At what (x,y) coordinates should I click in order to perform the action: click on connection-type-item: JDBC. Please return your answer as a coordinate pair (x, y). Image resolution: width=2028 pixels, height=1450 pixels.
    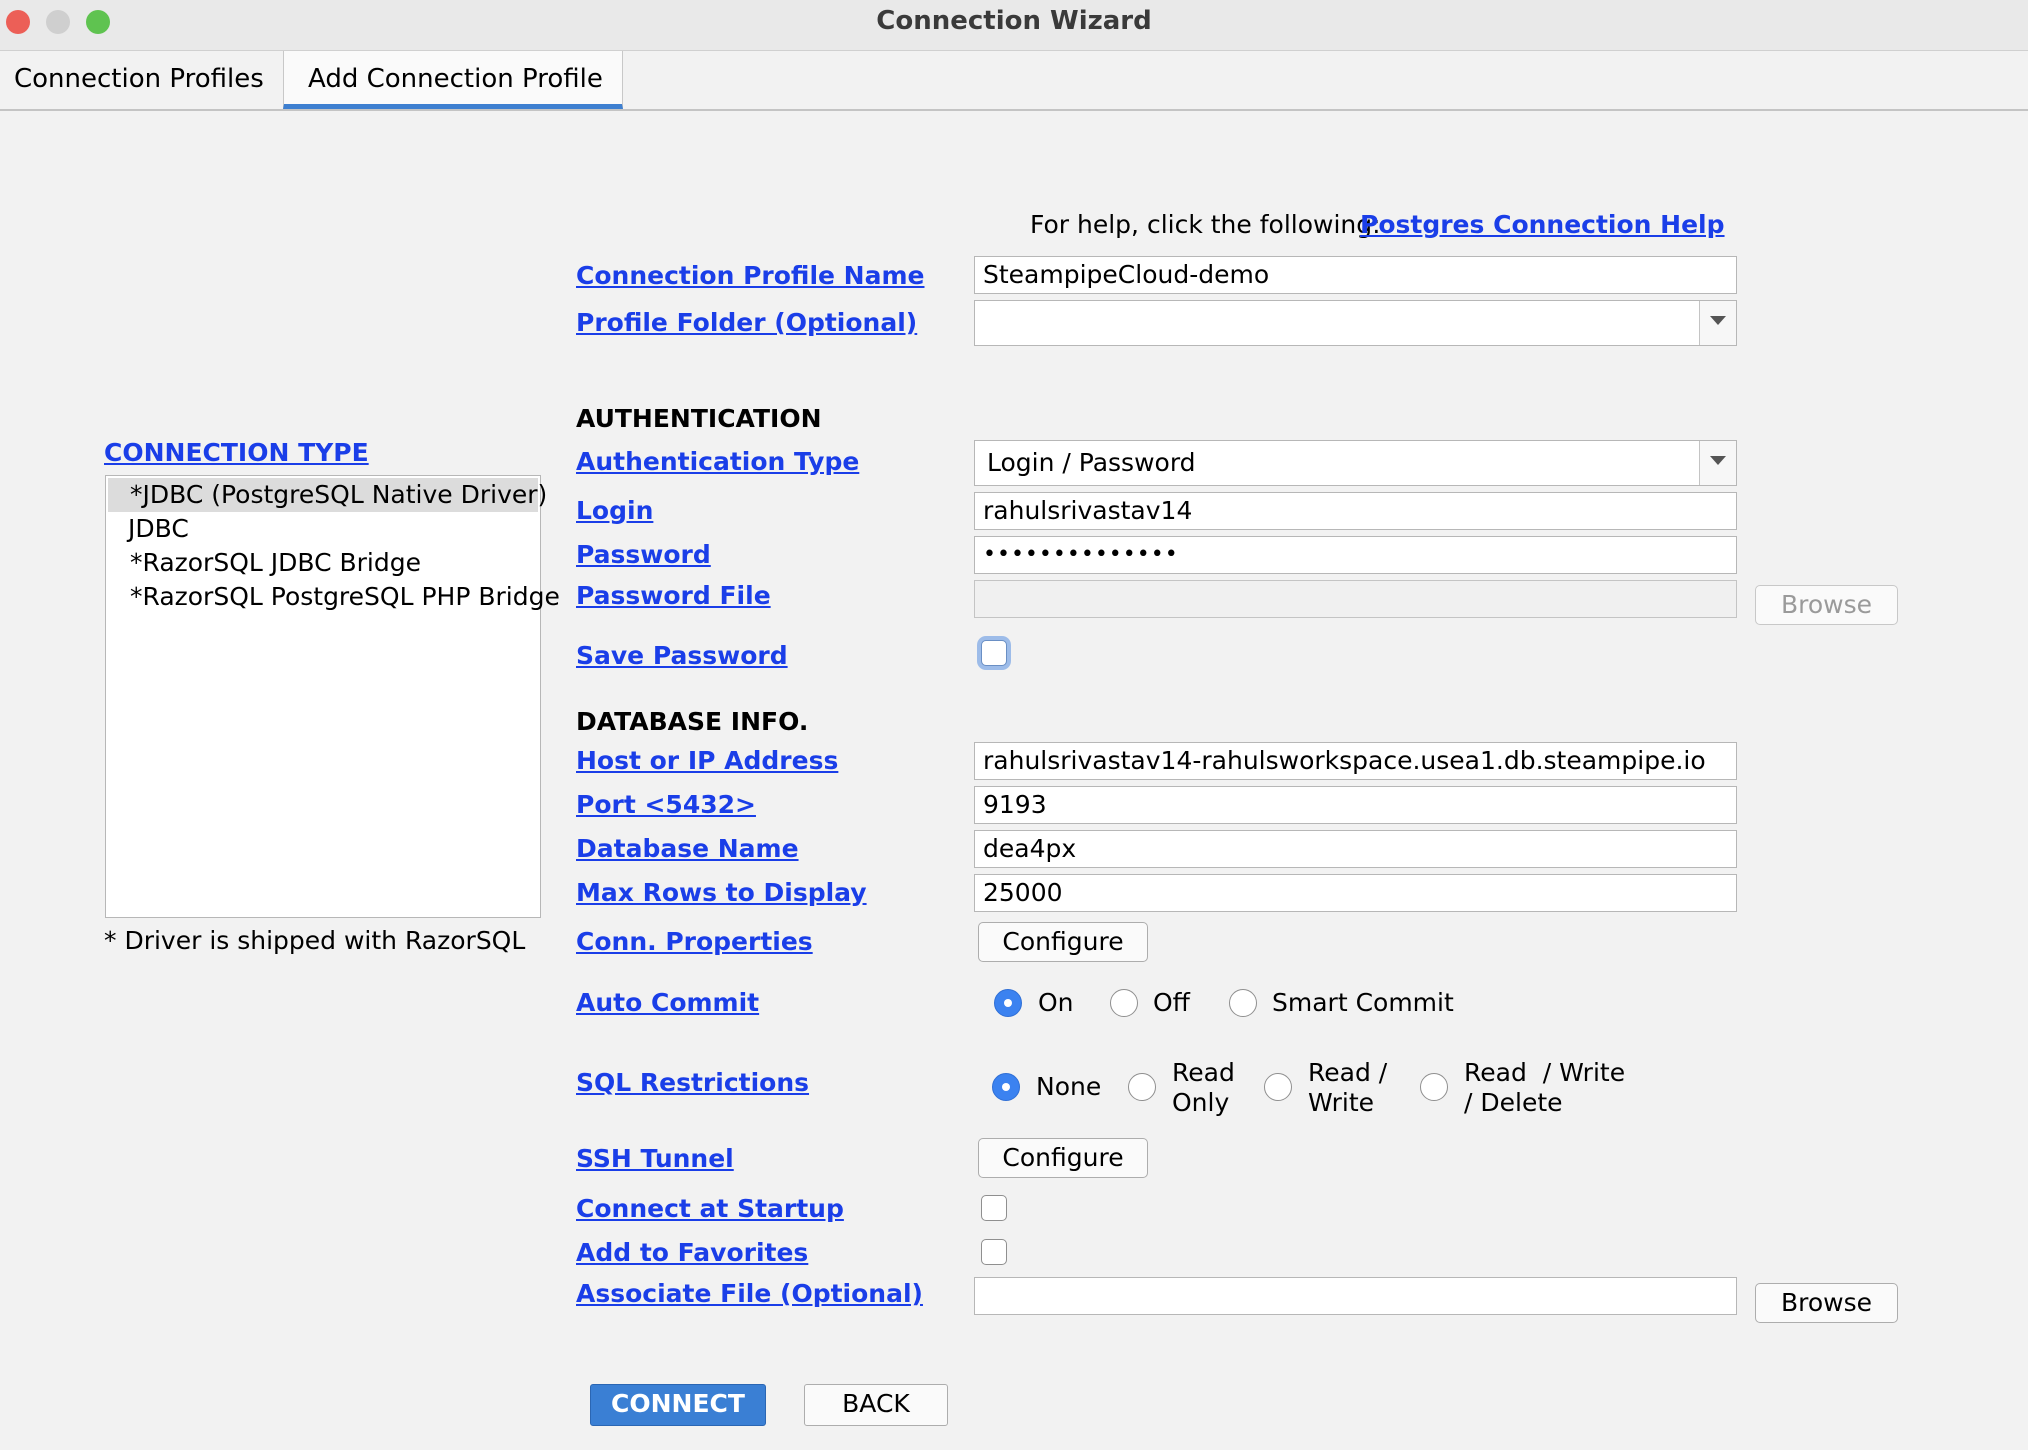
    Looking at the image, I should click on (323, 529).